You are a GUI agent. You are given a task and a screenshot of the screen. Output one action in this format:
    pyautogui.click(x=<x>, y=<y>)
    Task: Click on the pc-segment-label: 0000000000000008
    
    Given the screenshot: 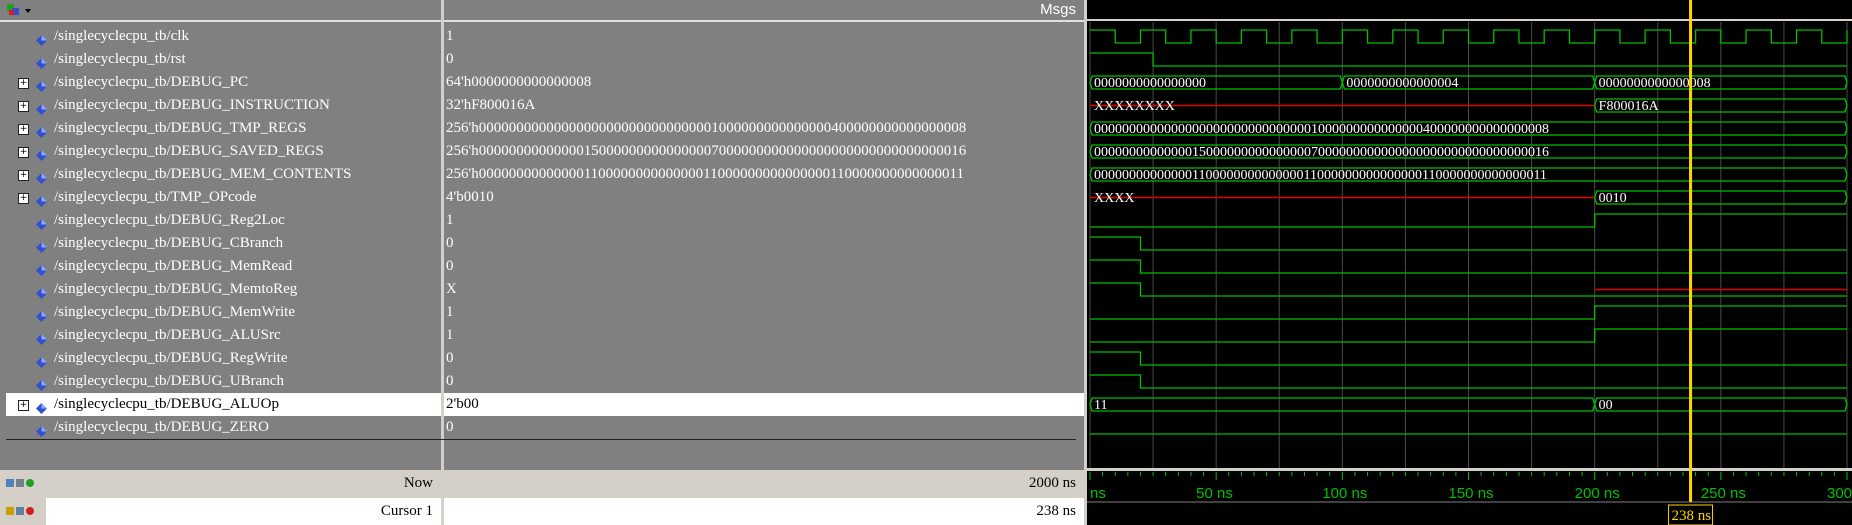 What is the action you would take?
    pyautogui.click(x=1655, y=83)
    